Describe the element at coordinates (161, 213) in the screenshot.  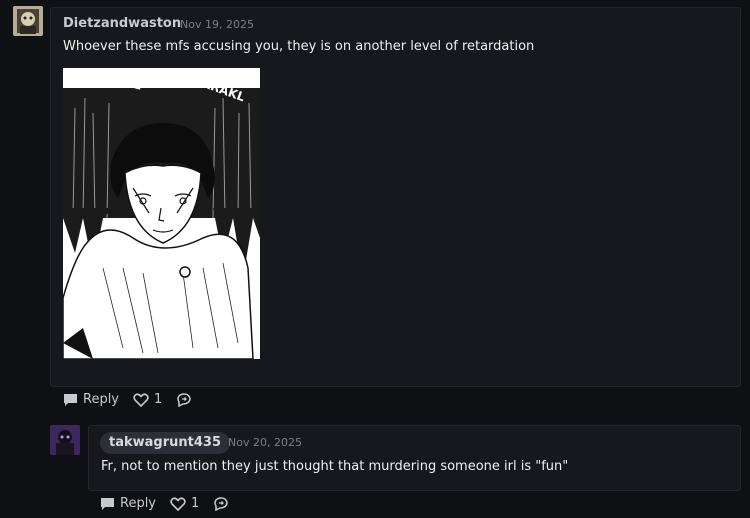
I see `manga-panel-image: KRAKL KRAKL` at that location.